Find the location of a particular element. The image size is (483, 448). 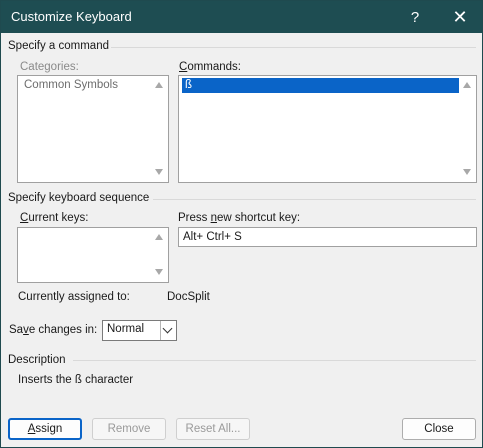

commands-listbox: ß is located at coordinates (327, 129).